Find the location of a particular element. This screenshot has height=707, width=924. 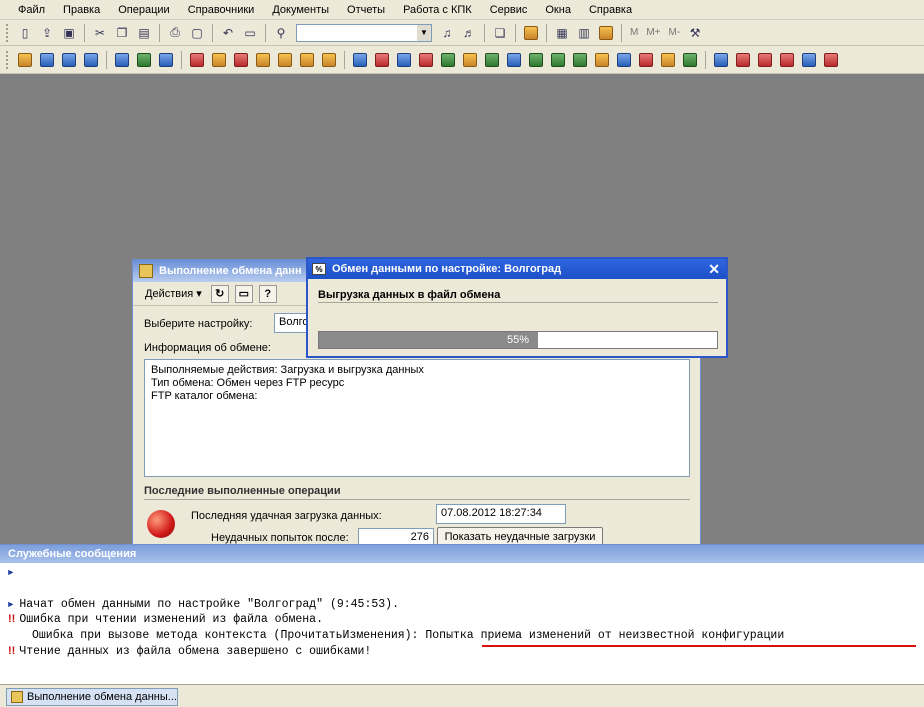

inventory-icon is located at coordinates (404, 60).